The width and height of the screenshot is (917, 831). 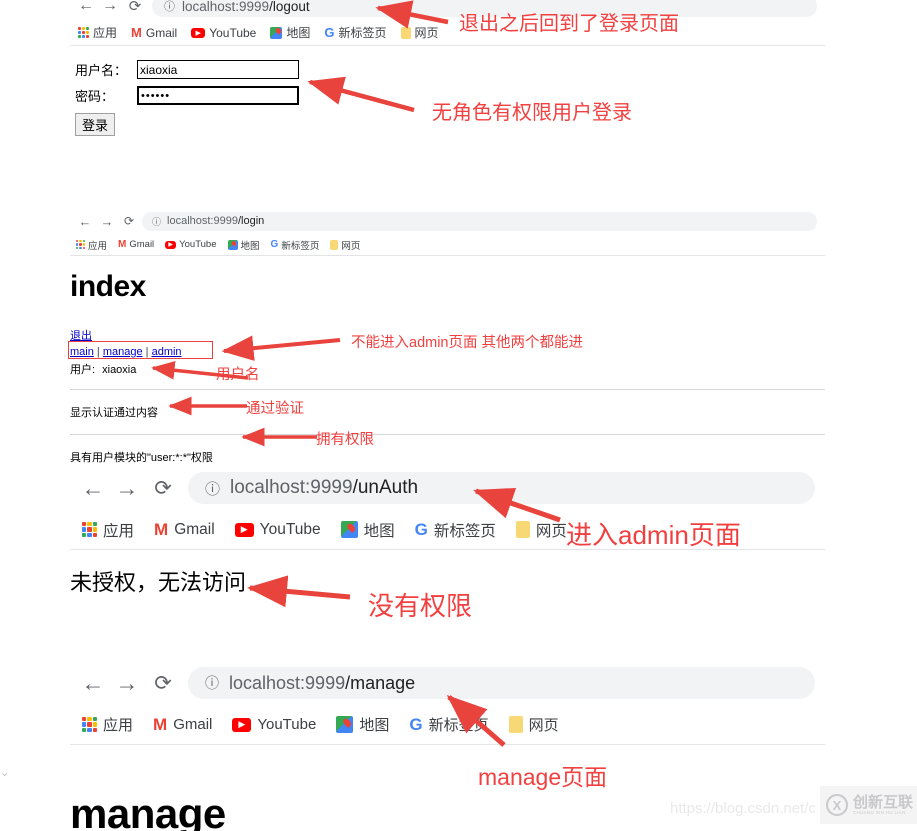 I want to click on address-bar-2: ⓘ localhost:9999/login, so click(x=479, y=221).